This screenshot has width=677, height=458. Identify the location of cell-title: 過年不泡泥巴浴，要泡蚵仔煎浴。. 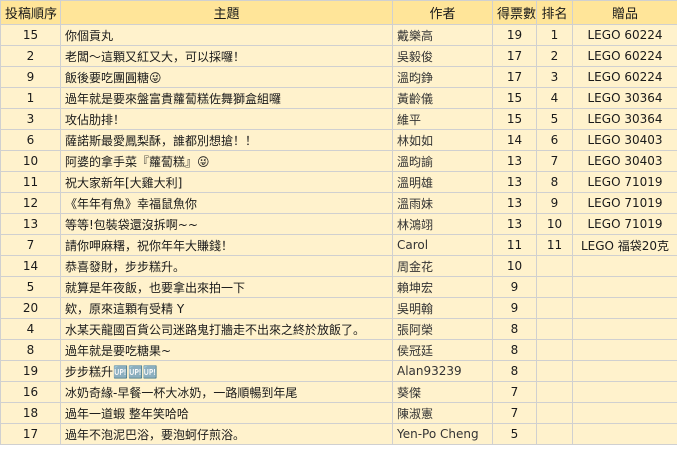
(226, 434).